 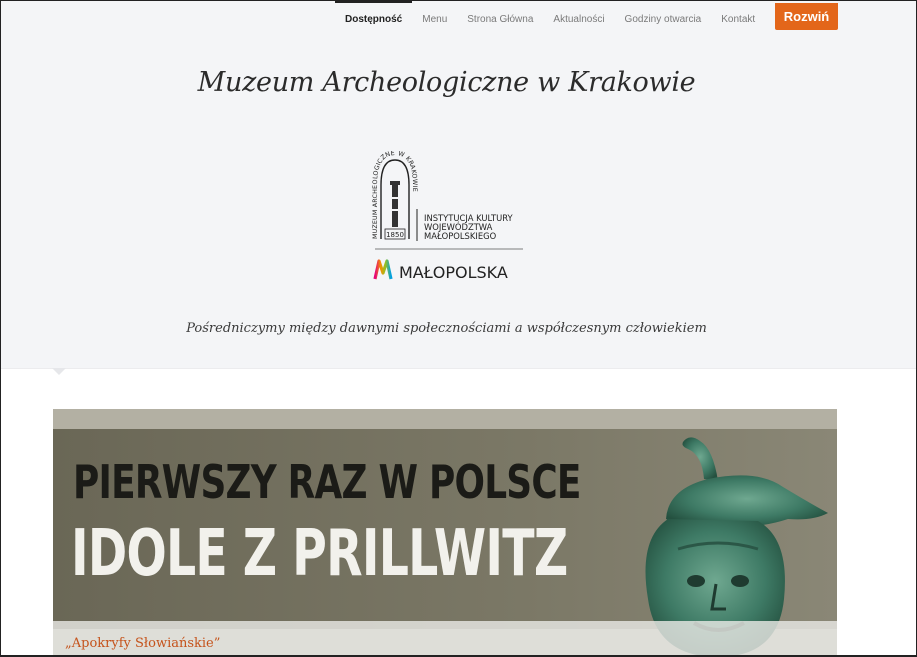 I want to click on nav-item-menu: Menu, so click(x=434, y=19).